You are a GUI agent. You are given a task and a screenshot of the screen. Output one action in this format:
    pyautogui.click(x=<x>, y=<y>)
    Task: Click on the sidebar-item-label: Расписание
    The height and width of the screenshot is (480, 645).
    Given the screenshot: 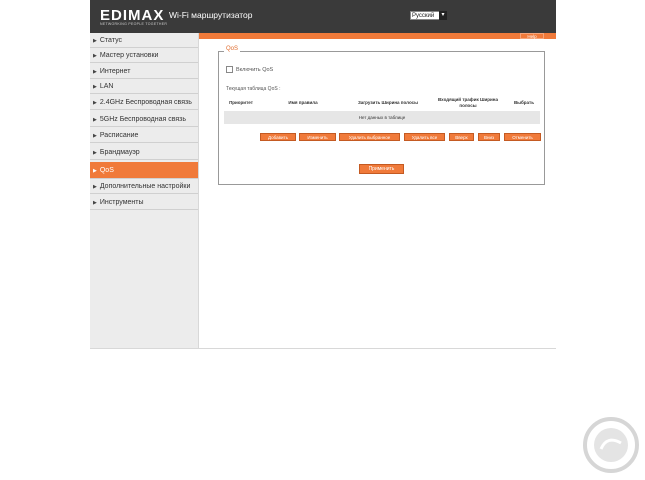 What is the action you would take?
    pyautogui.click(x=119, y=135)
    